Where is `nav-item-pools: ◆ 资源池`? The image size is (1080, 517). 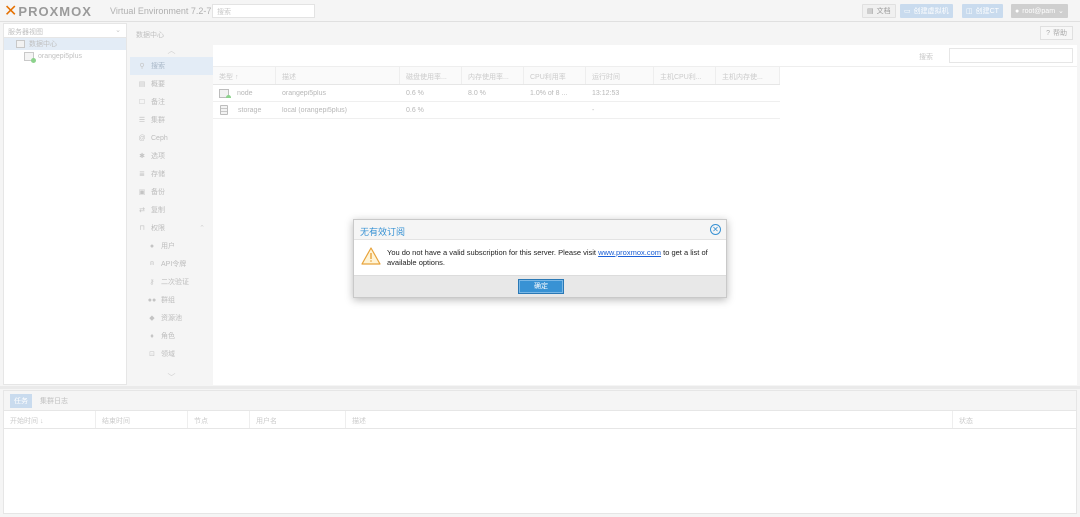 nav-item-pools: ◆ 资源池 is located at coordinates (171, 318).